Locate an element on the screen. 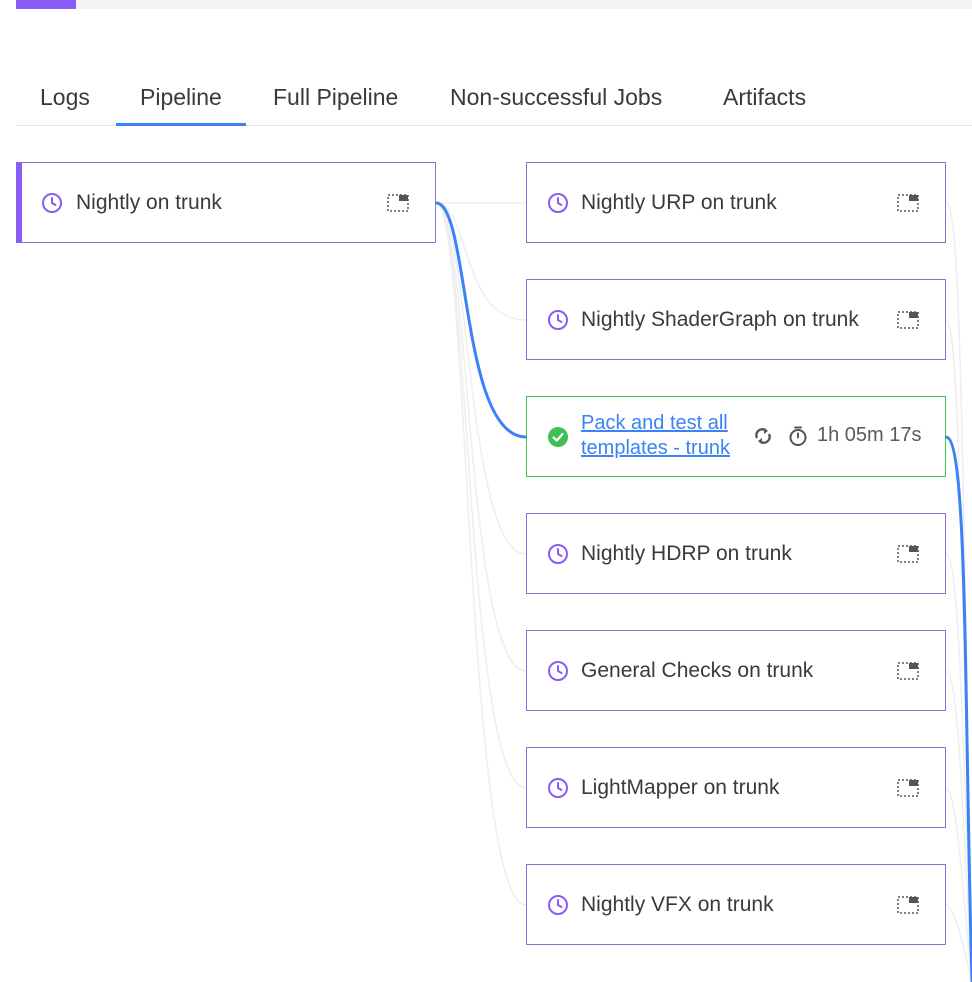 The height and width of the screenshot is (982, 972). tab-full-pipeline: Full Pipeline is located at coordinates (335, 105).